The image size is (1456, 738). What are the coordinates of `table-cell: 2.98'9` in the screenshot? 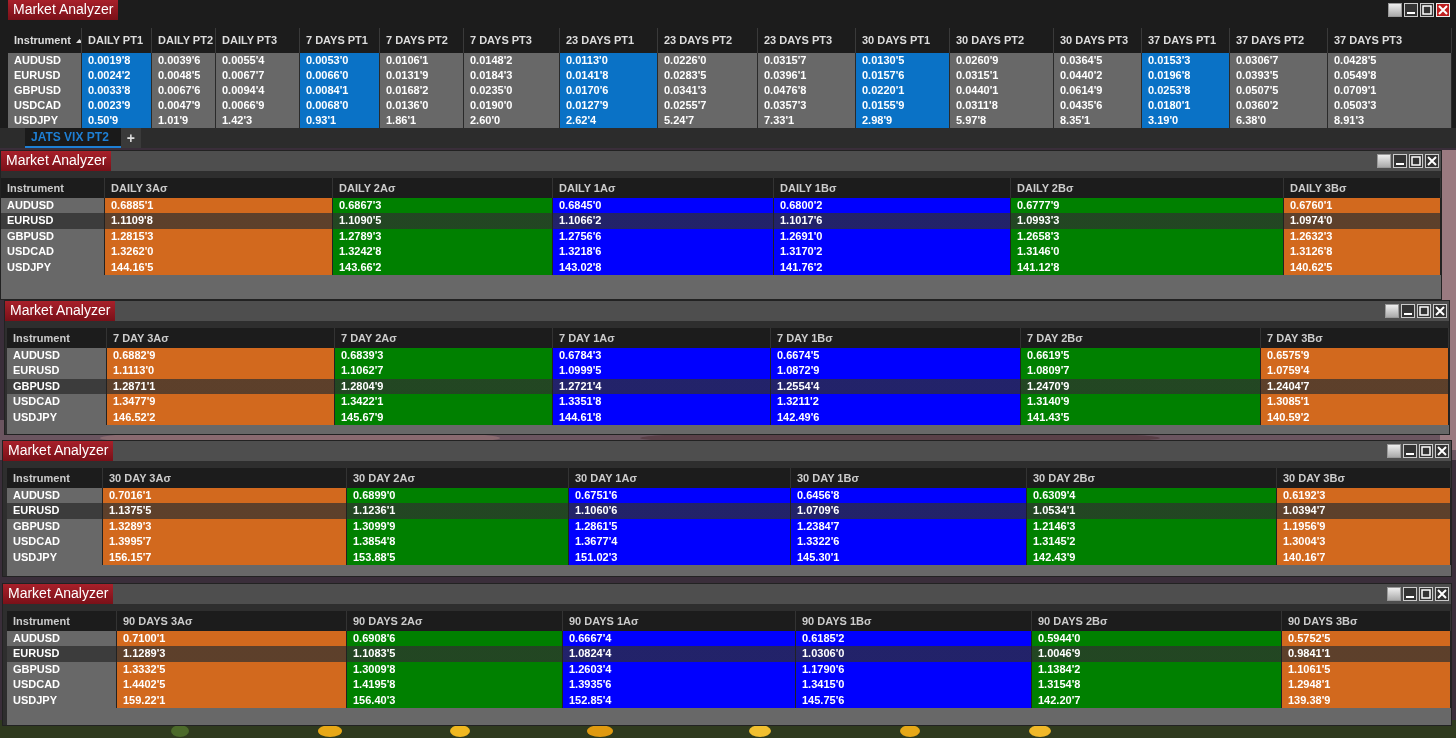 It's located at (903, 120).